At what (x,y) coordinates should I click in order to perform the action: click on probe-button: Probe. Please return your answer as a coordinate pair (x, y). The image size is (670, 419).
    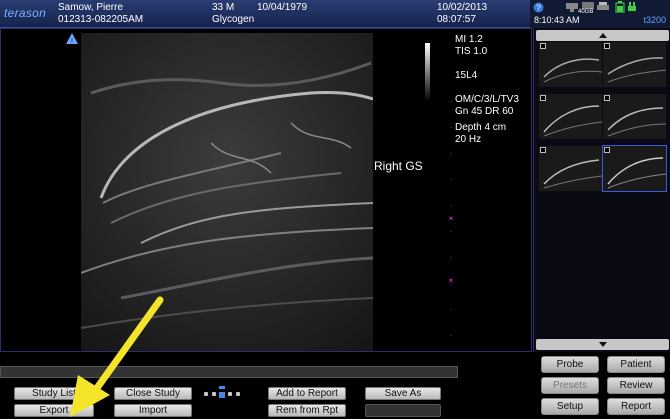
    Looking at the image, I should click on (570, 364).